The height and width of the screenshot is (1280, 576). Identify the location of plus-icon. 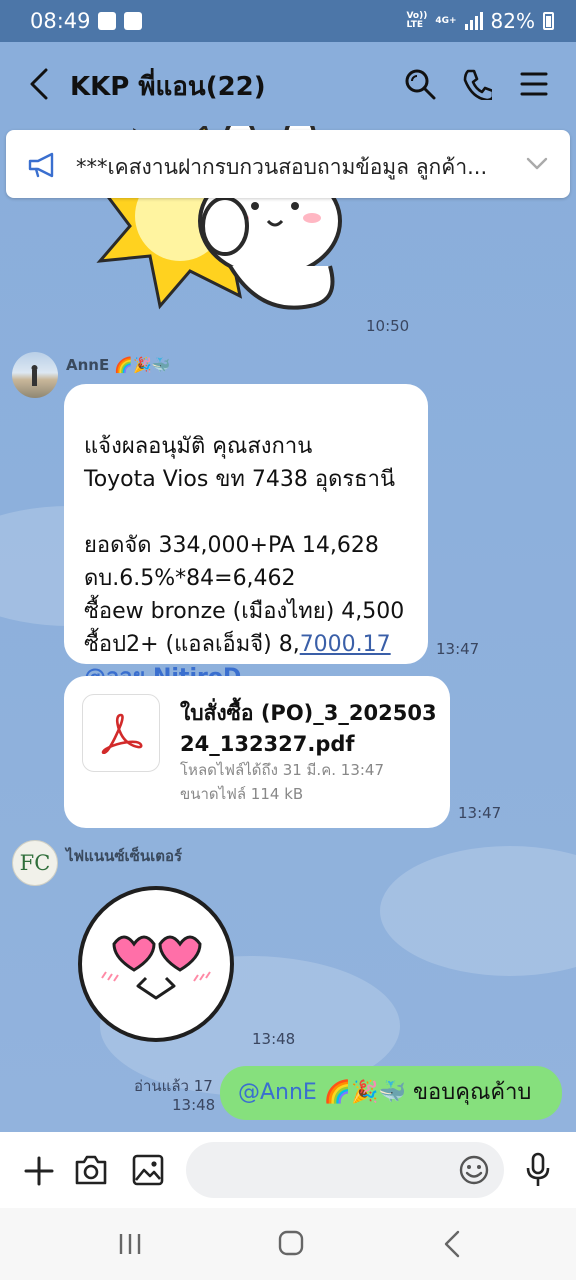
(39, 1171).